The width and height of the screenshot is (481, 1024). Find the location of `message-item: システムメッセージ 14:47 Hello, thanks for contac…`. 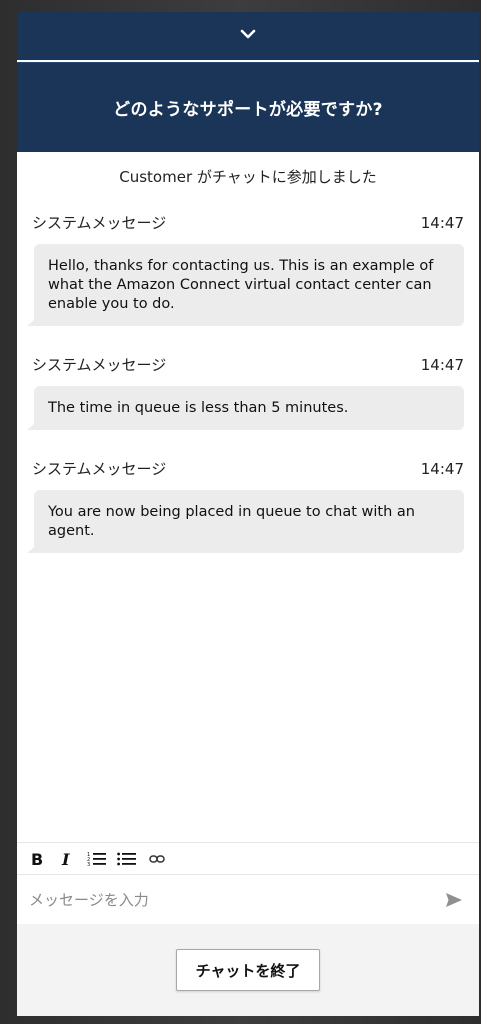

message-item: システムメッセージ 14:47 Hello, thanks for contac… is located at coordinates (245, 269).